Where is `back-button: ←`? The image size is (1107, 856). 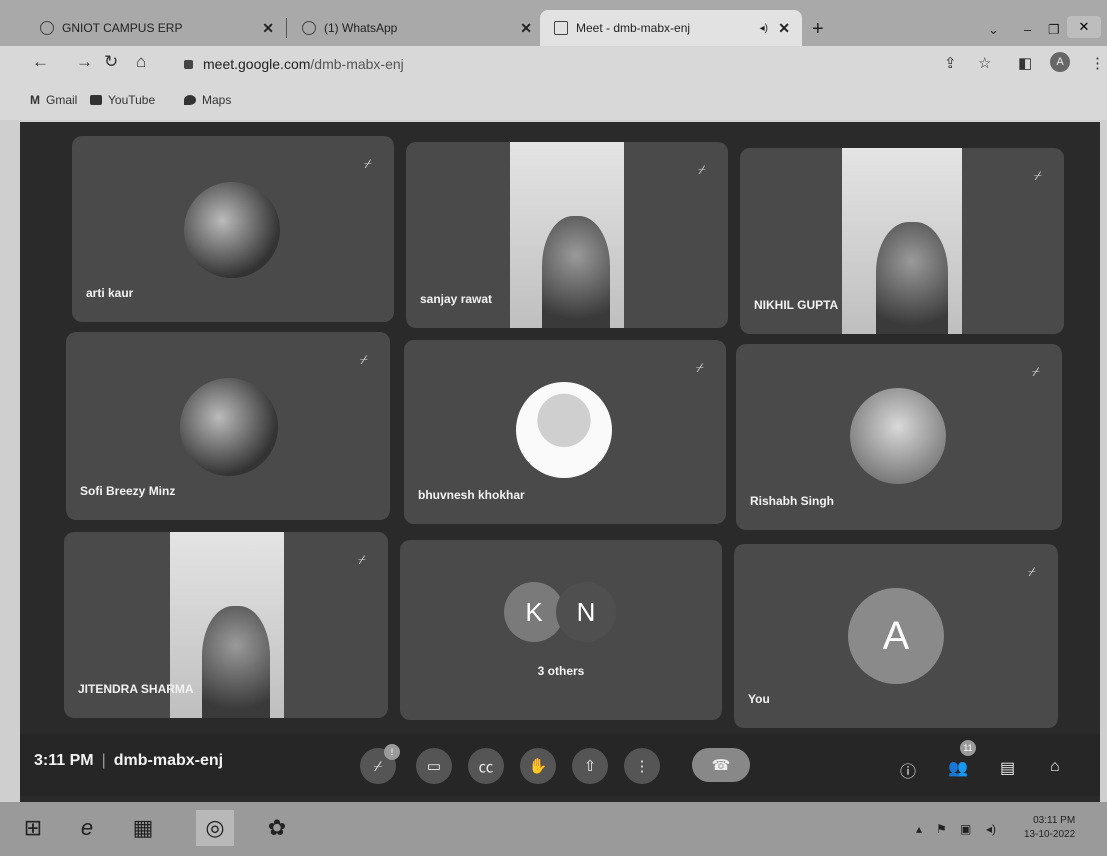 back-button: ← is located at coordinates (40, 62).